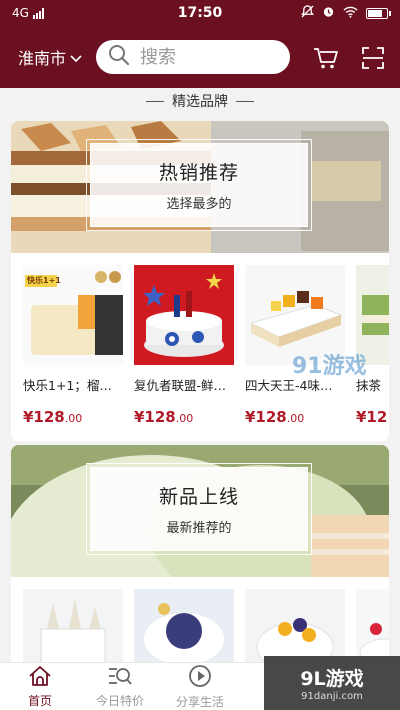 Image resolution: width=400 pixels, height=710 pixels. I want to click on scan-icon, so click(373, 58).